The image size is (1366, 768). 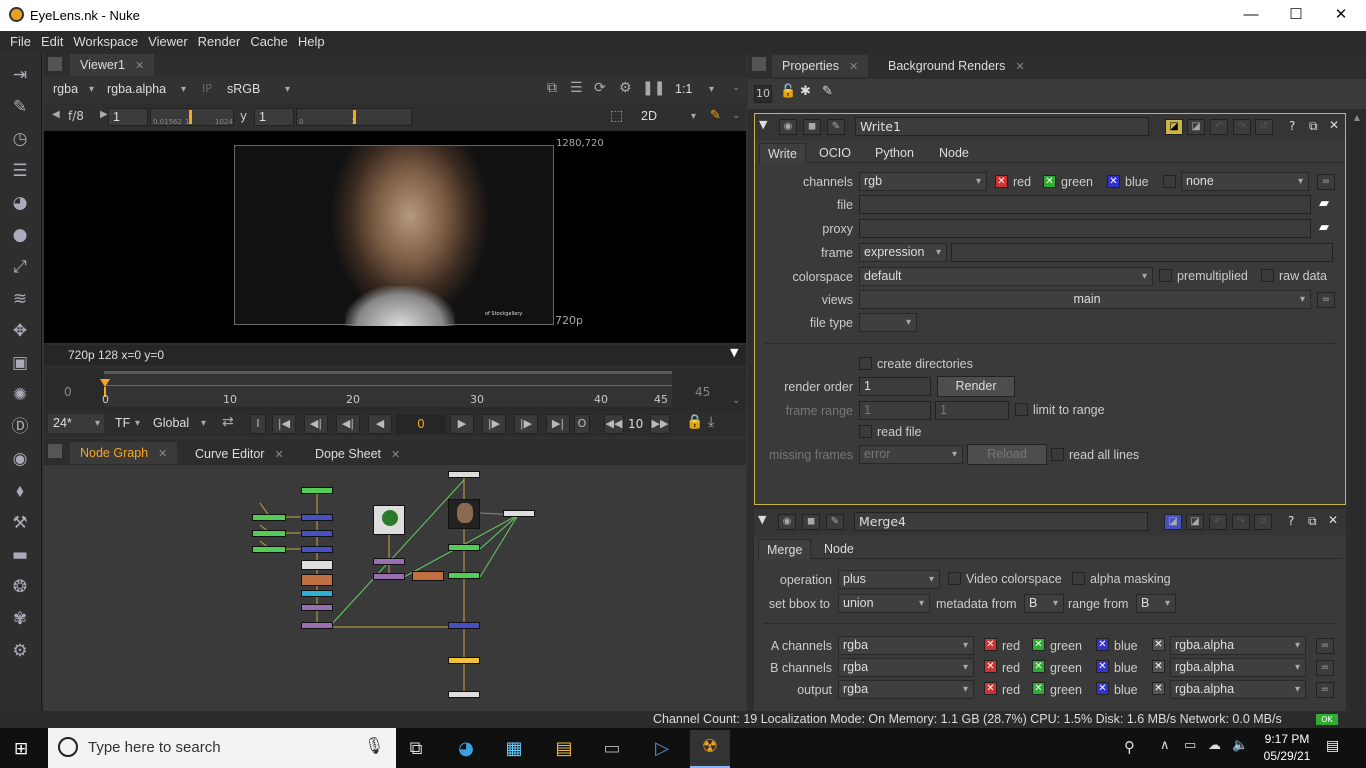 I want to click on bbox-select: union, so click(x=884, y=603).